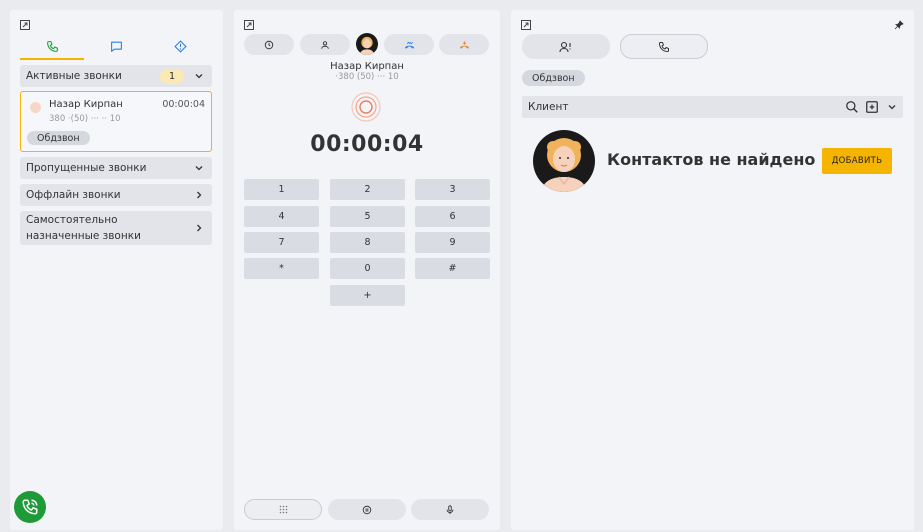 The width and height of the screenshot is (923, 532). What do you see at coordinates (564, 161) in the screenshot?
I see `placeholder-avatar` at bounding box center [564, 161].